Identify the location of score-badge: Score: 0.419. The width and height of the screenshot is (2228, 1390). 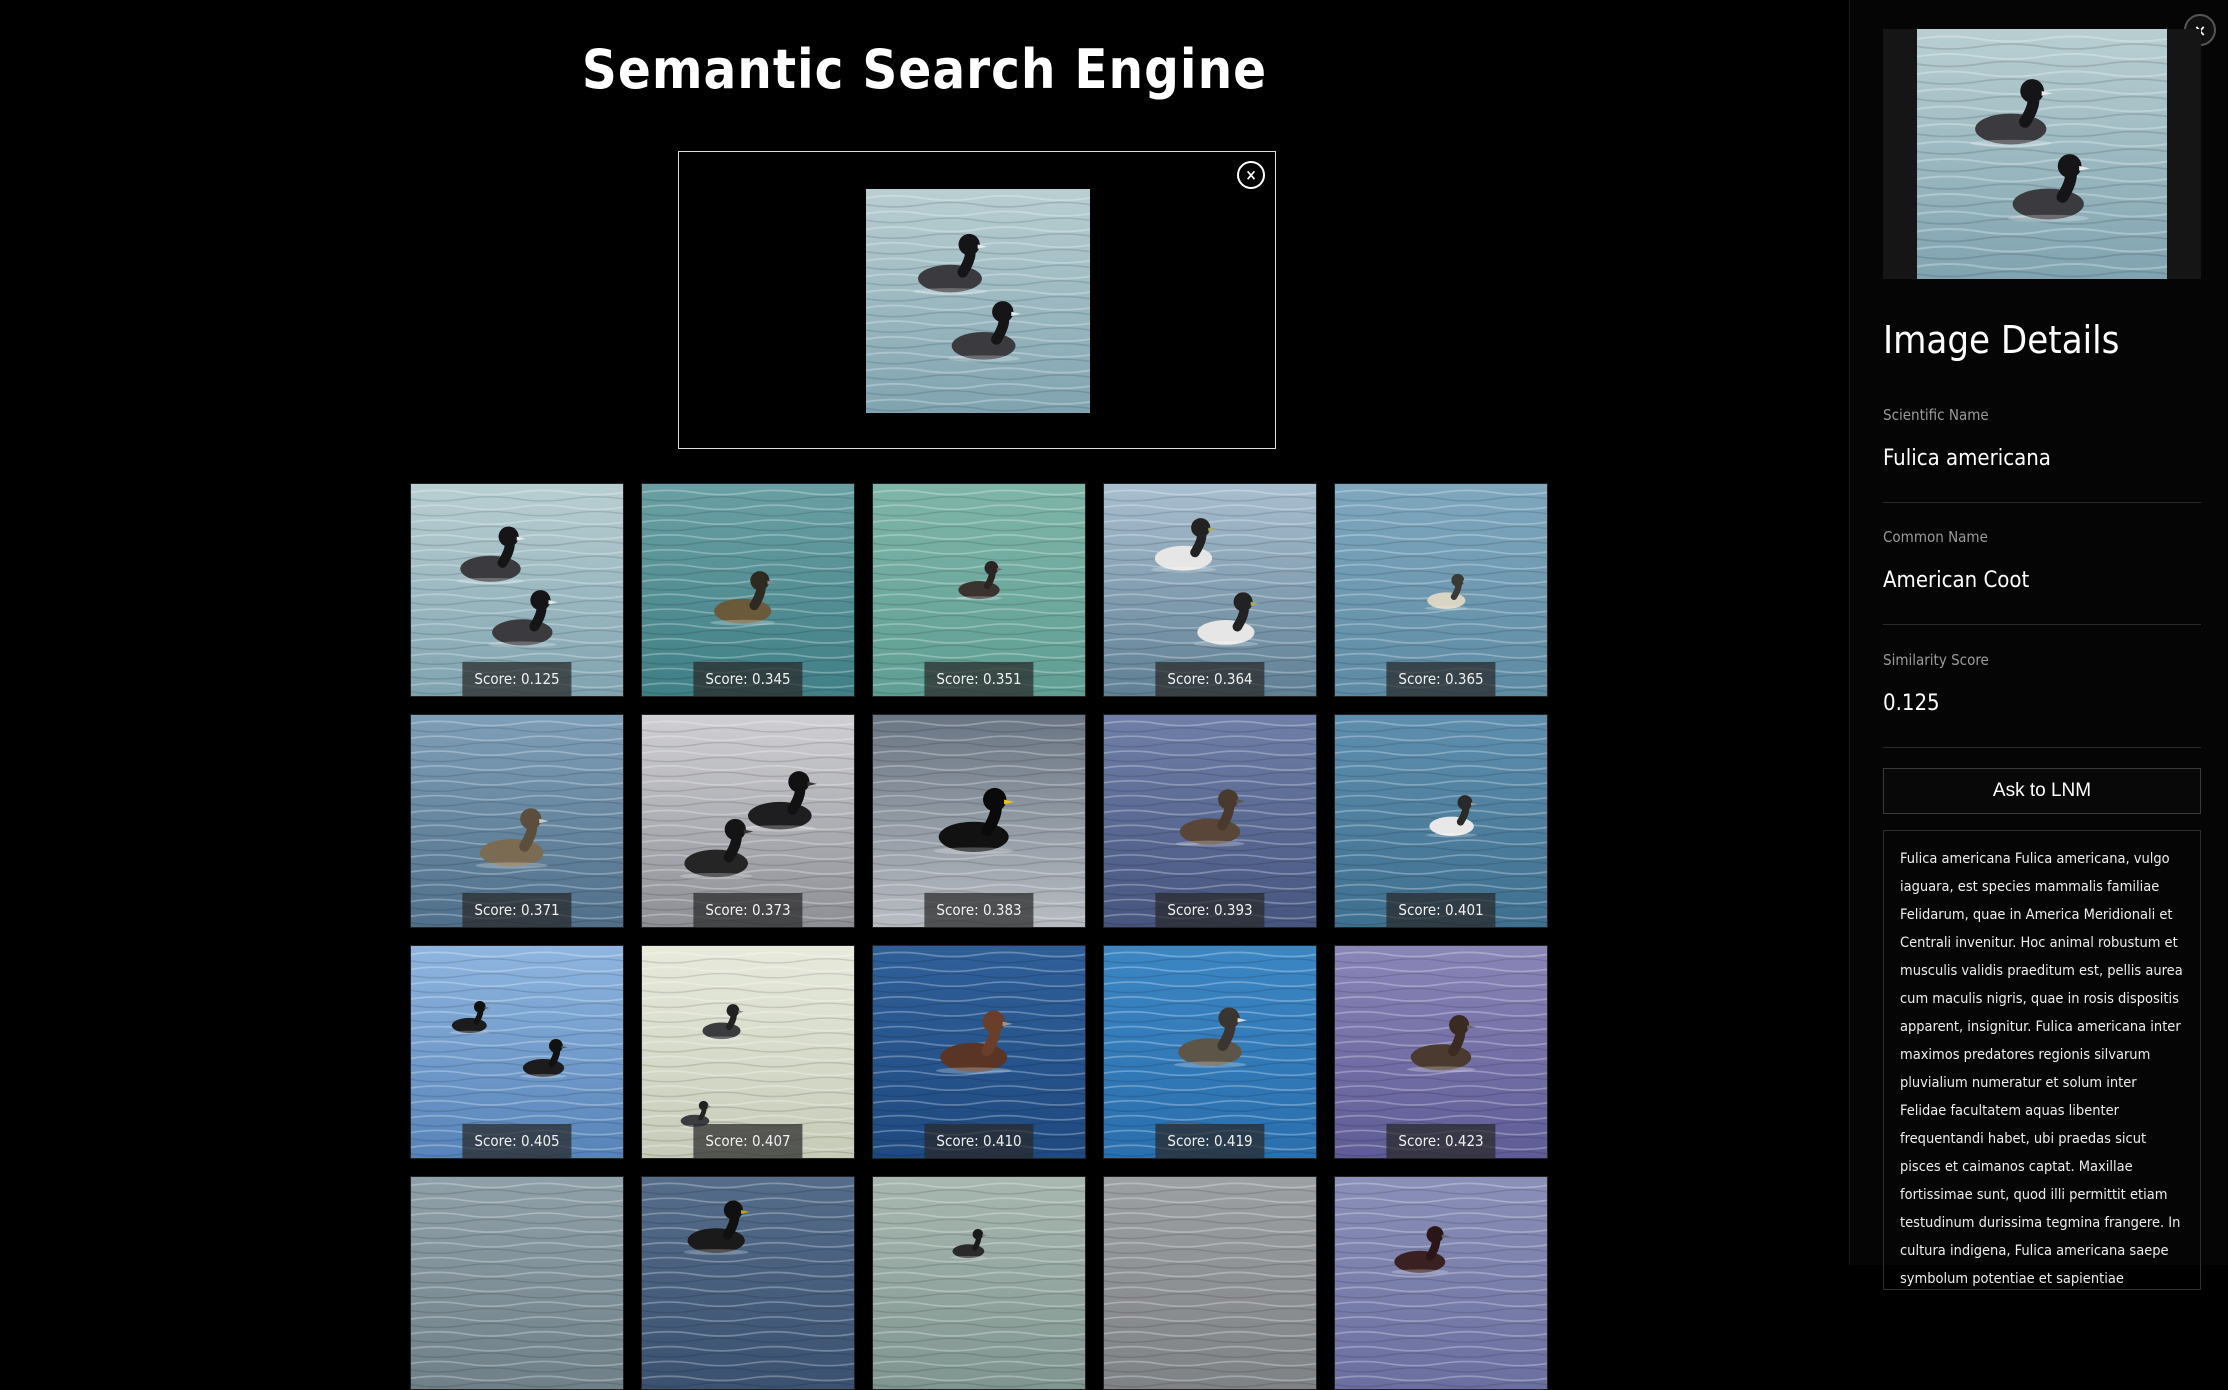
(1210, 1141).